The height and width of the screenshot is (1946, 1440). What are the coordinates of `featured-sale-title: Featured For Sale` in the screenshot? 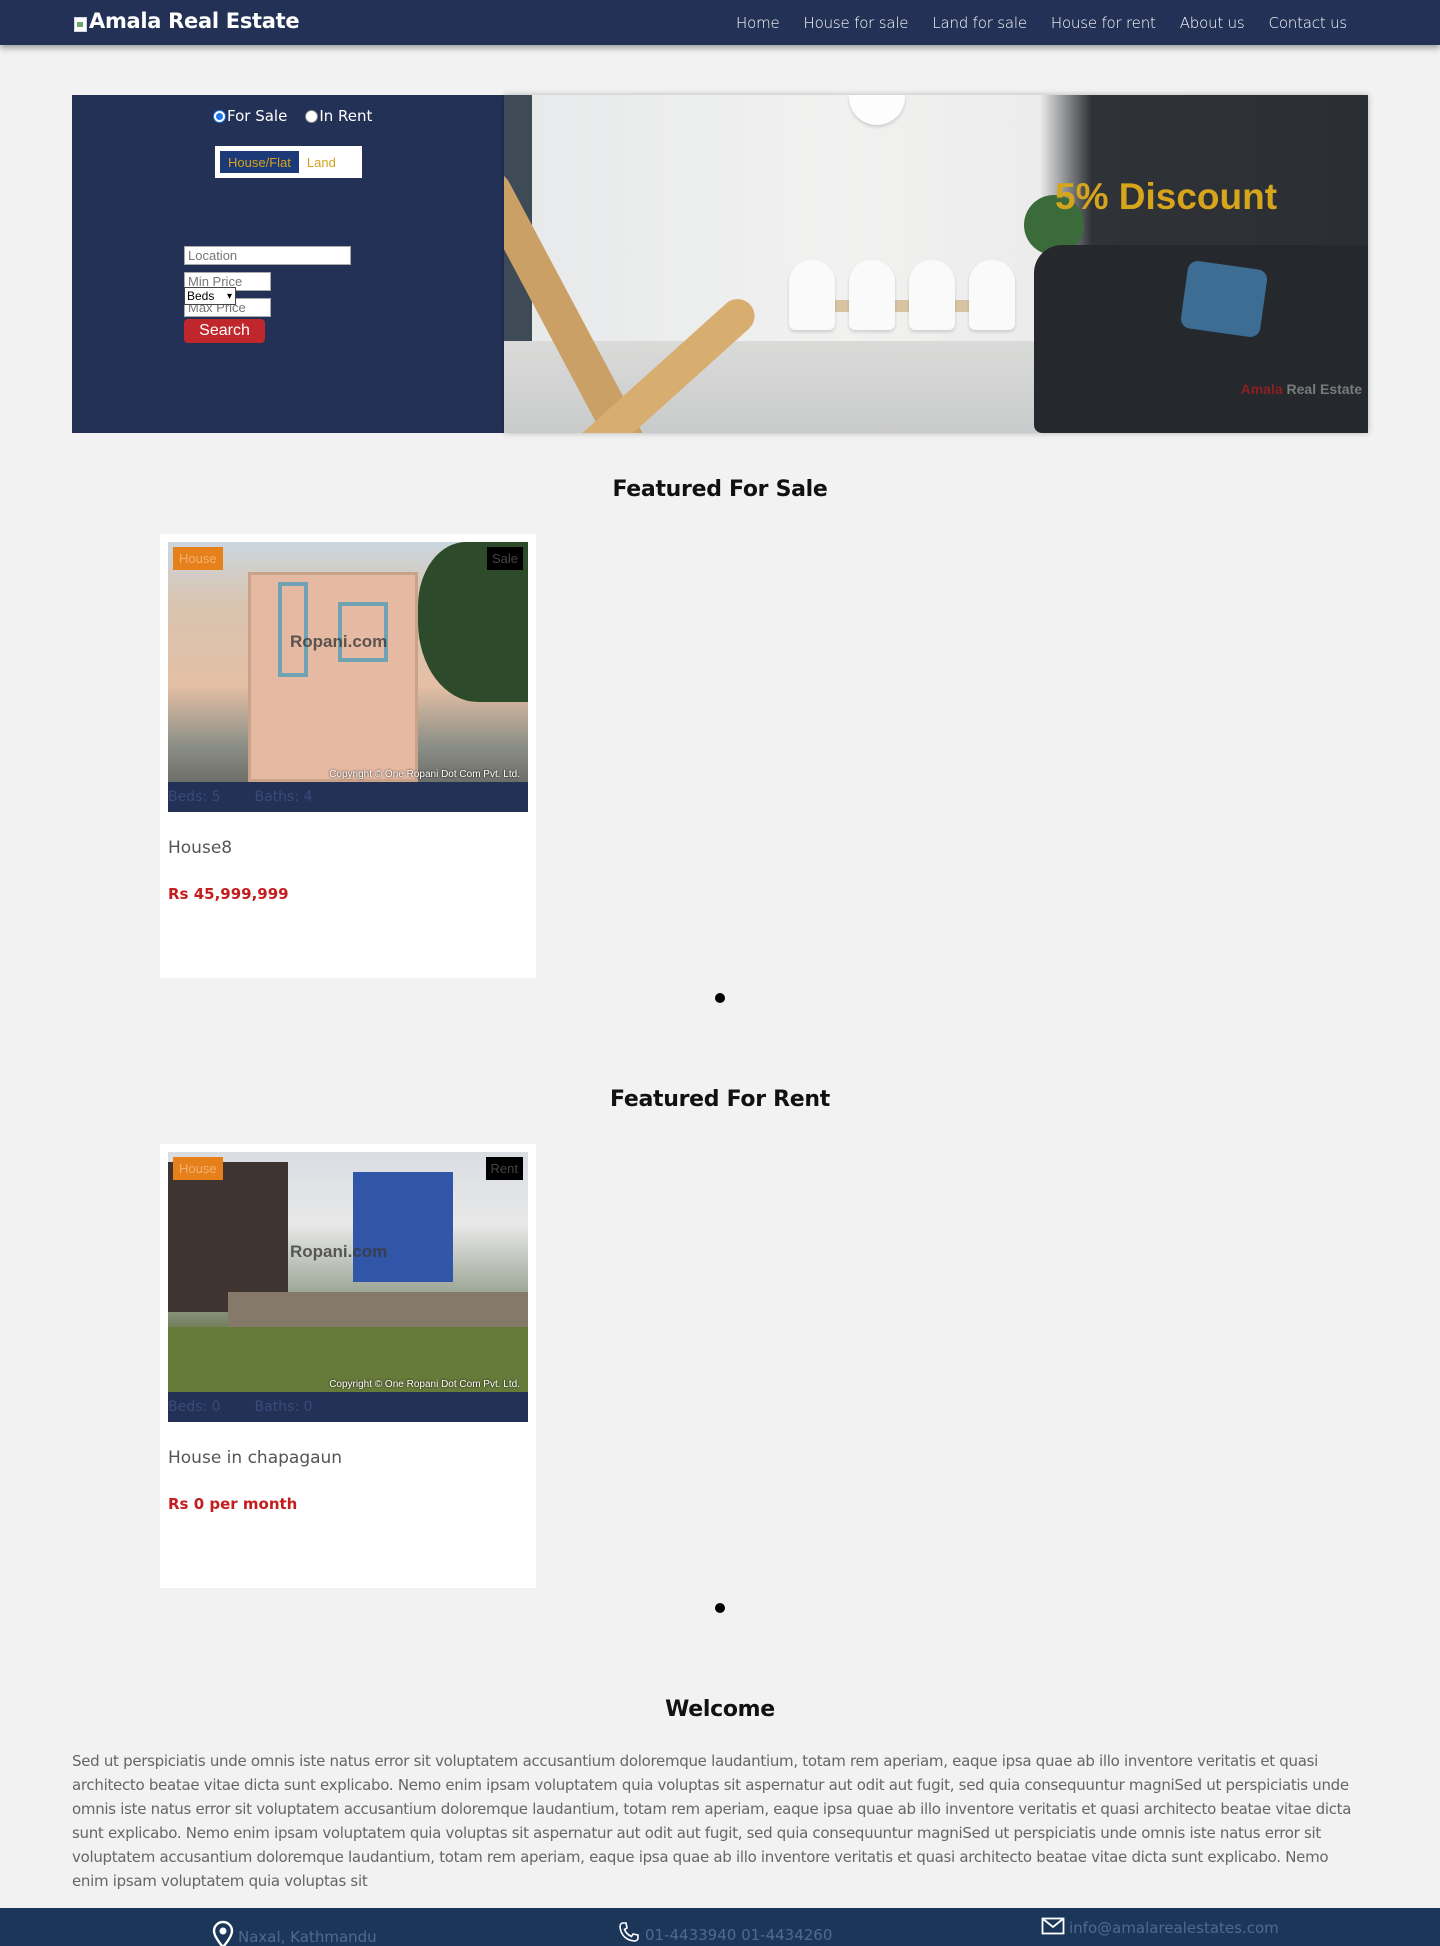 It's located at (720, 489).